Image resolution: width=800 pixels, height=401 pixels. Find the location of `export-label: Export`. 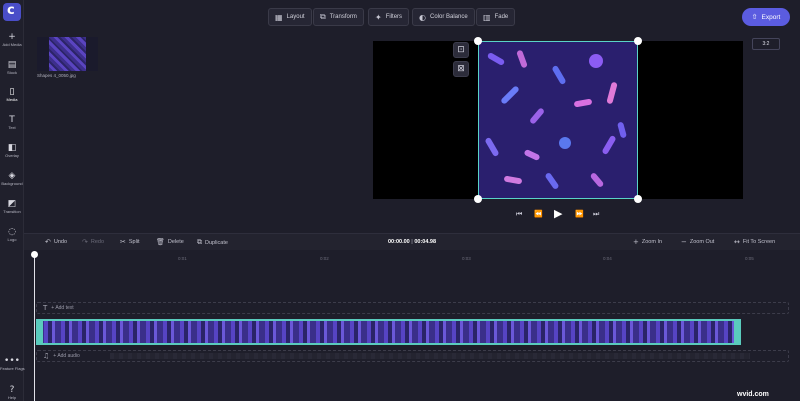

export-label: Export is located at coordinates (771, 17).